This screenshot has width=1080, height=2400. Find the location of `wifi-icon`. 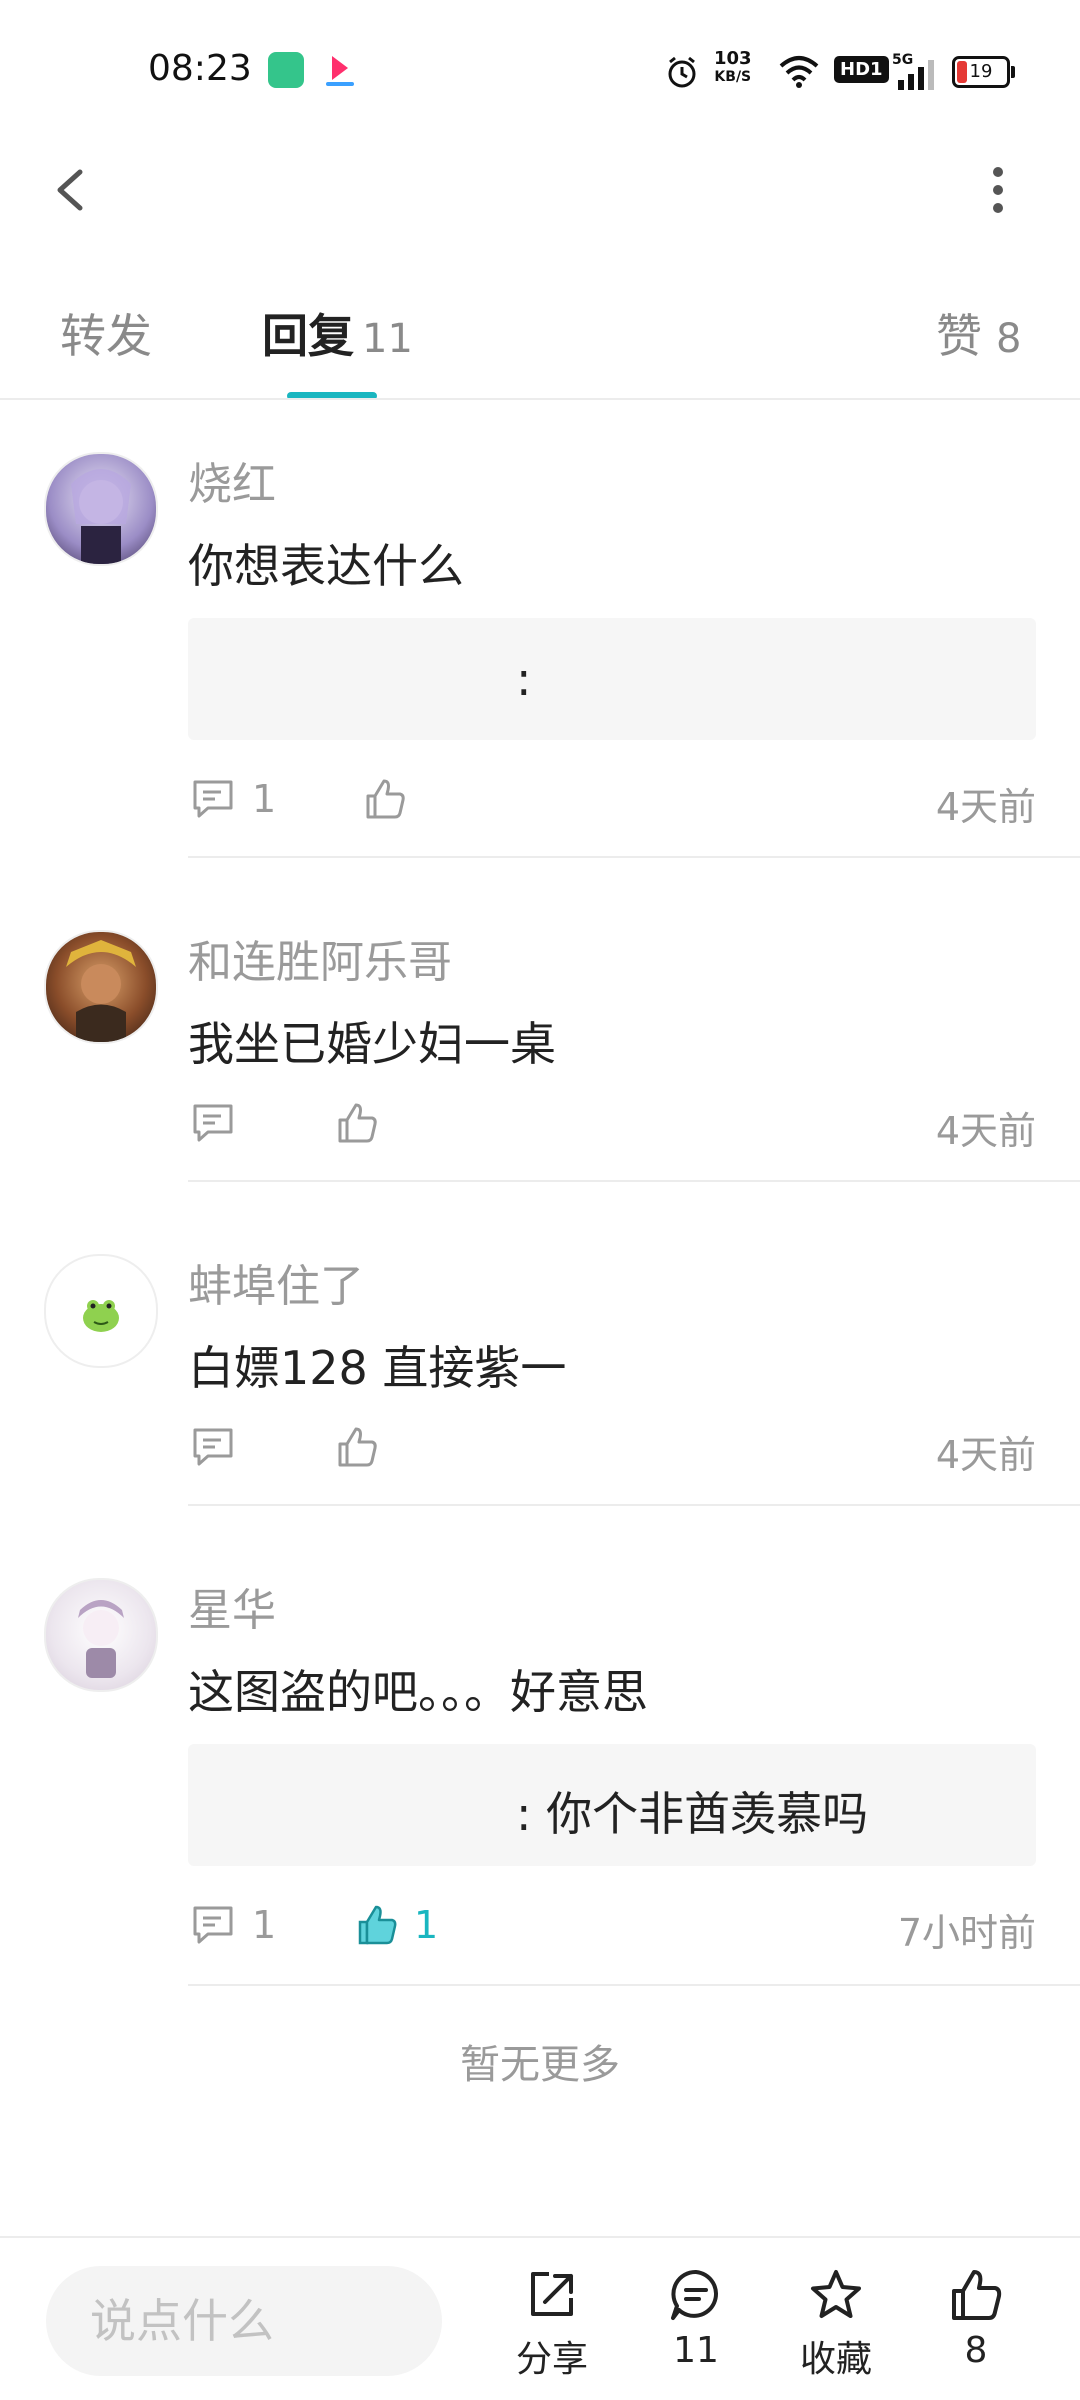

wifi-icon is located at coordinates (799, 72).